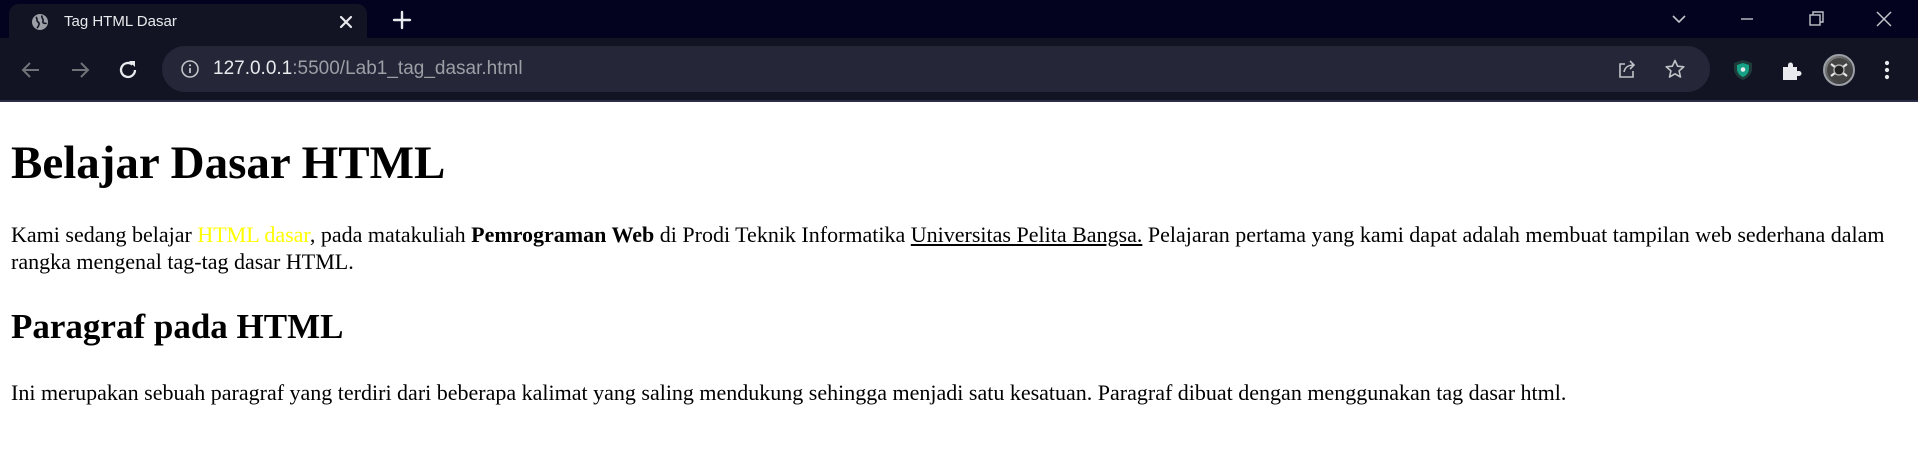 This screenshot has height=466, width=1918. I want to click on share-icon, so click(1627, 69).